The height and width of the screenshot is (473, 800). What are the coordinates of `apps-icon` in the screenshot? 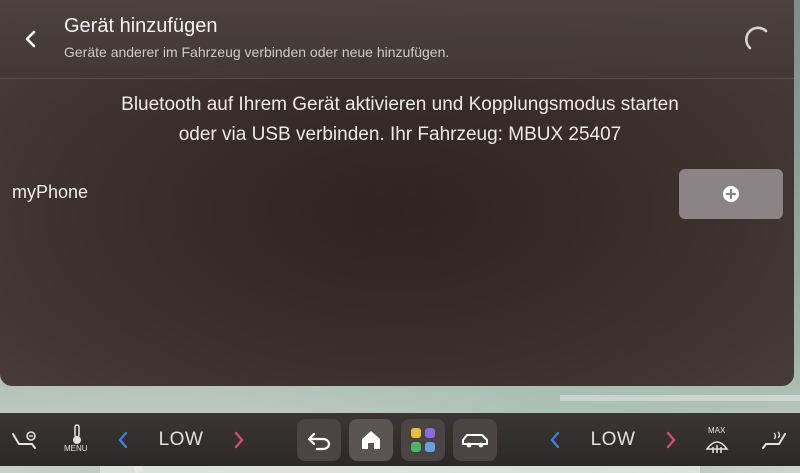 It's located at (423, 440).